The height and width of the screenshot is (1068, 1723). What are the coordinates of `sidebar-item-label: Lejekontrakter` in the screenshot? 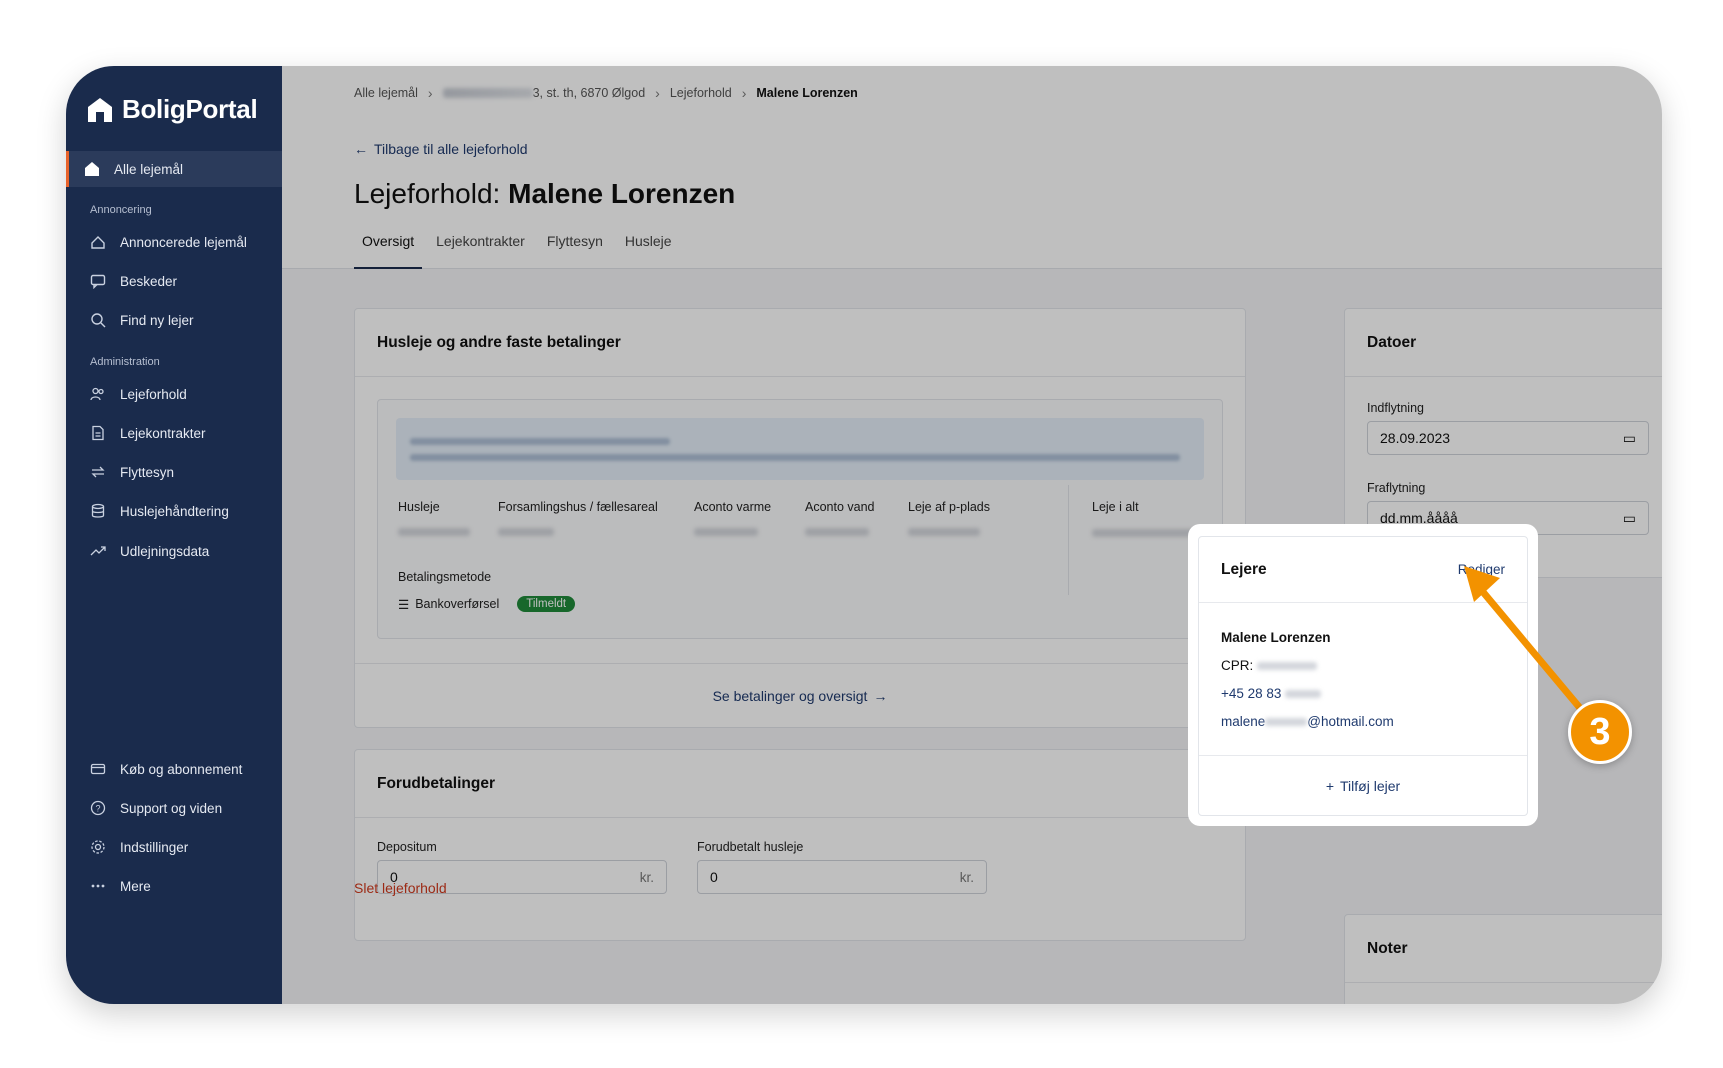 It's located at (163, 433).